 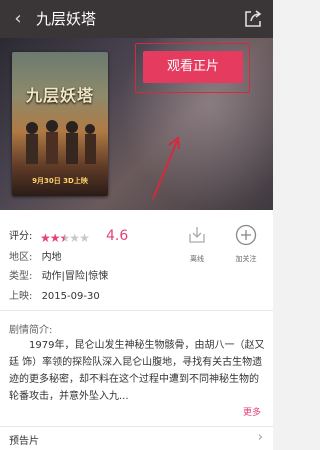 I want to click on region-row: 地区: 内地, so click(x=35, y=258).